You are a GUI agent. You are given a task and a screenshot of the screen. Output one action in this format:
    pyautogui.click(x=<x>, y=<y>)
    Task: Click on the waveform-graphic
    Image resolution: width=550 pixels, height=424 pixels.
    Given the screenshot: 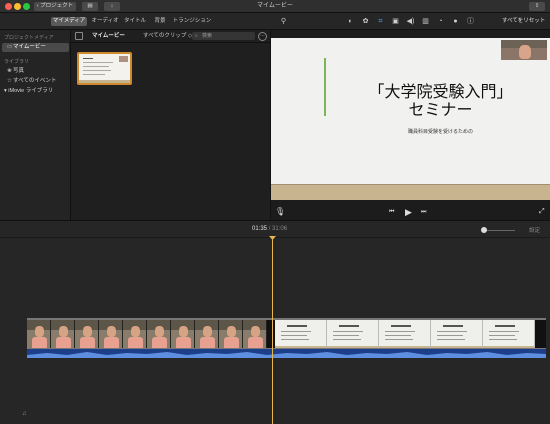 What is the action you would take?
    pyautogui.click(x=286, y=355)
    